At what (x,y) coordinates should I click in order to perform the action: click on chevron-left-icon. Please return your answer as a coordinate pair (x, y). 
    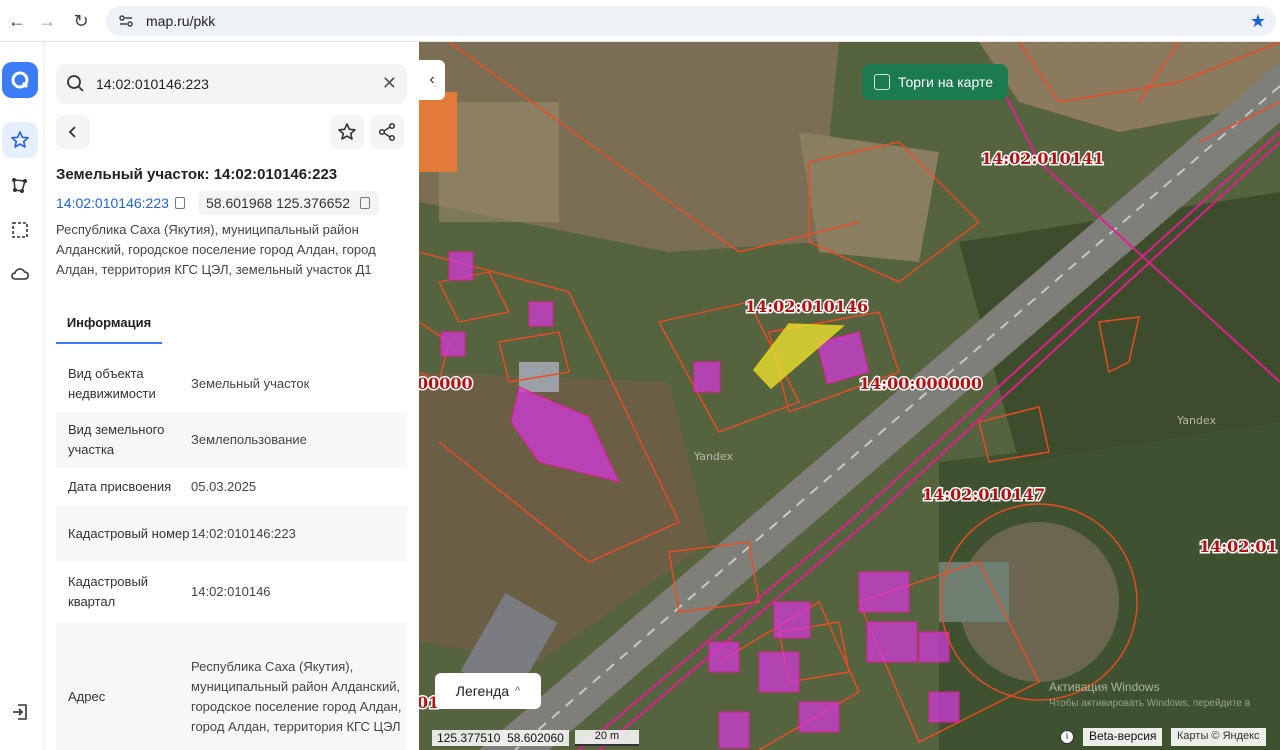
    Looking at the image, I should click on (72, 132).